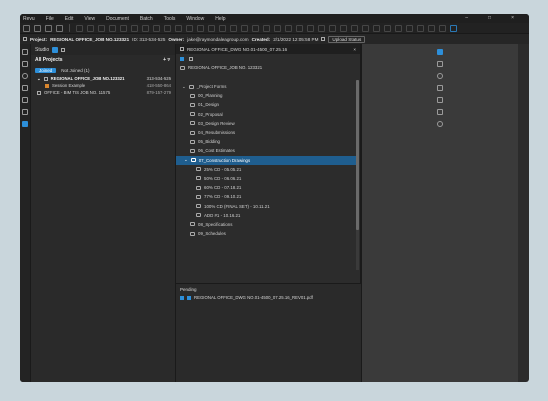 This screenshot has width=548, height=401. What do you see at coordinates (146, 19) in the screenshot?
I see `menu-batch: Batch` at bounding box center [146, 19].